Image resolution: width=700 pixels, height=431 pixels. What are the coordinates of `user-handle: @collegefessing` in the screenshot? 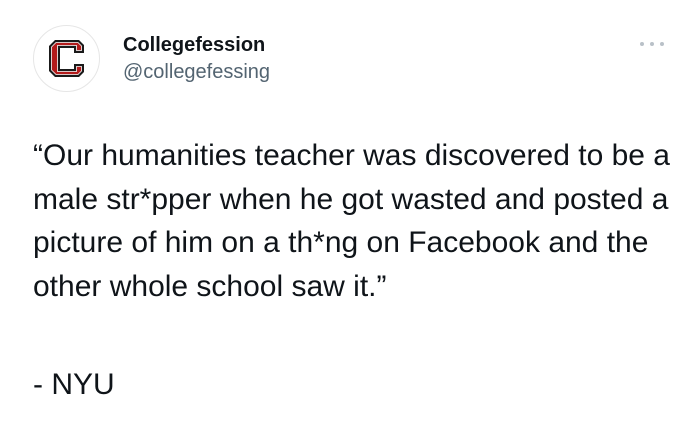 It's located at (196, 72).